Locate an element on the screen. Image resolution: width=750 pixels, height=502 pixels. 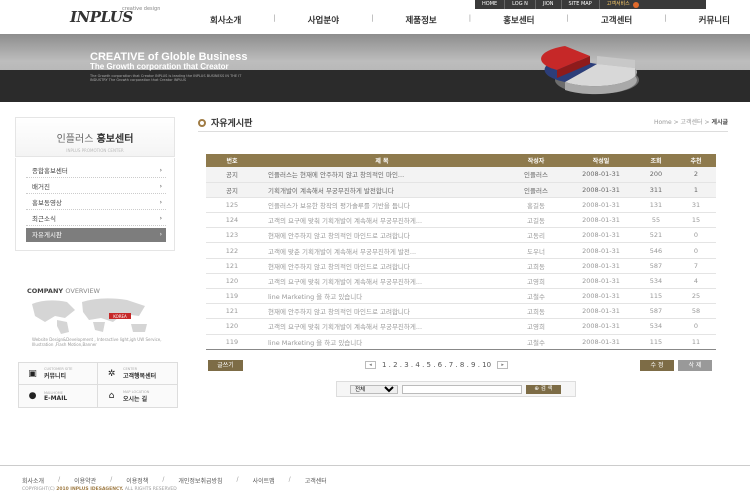
delete-button: 삭 제 is located at coordinates (695, 365).